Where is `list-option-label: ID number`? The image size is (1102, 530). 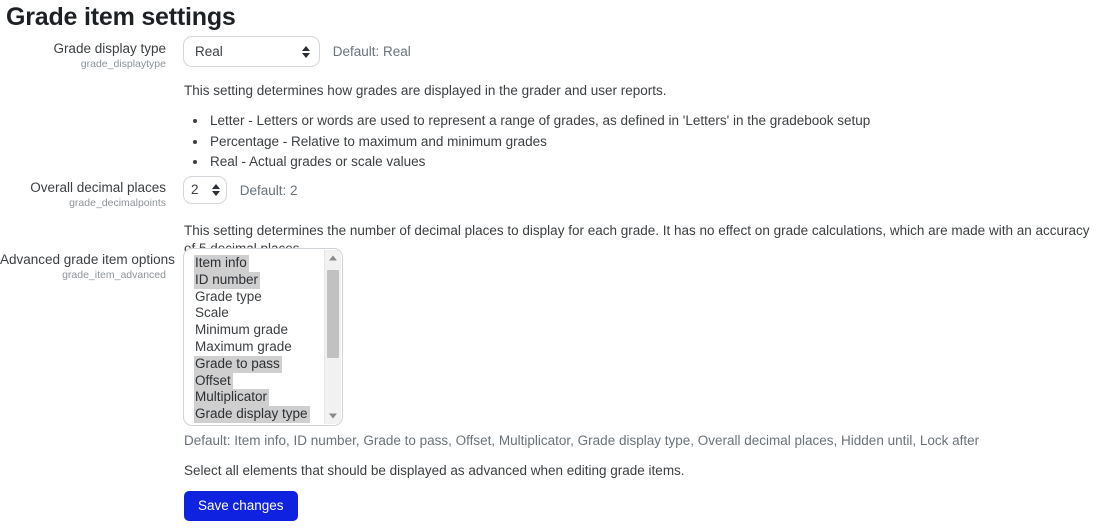
list-option-label: ID number is located at coordinates (227, 280).